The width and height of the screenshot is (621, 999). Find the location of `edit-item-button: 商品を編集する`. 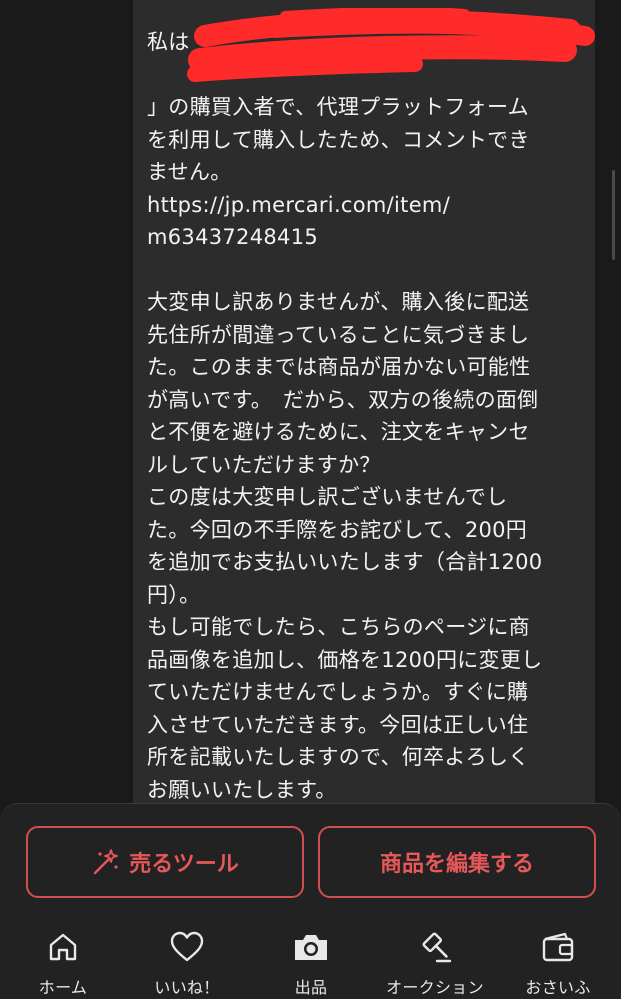

edit-item-button: 商品を編集する is located at coordinates (457, 862).